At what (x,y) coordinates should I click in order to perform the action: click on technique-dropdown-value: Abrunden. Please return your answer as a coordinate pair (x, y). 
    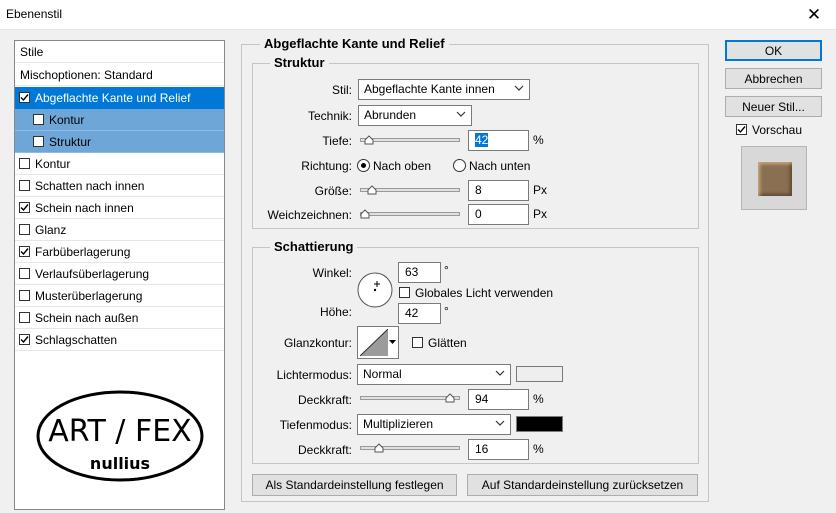
    Looking at the image, I should click on (390, 115).